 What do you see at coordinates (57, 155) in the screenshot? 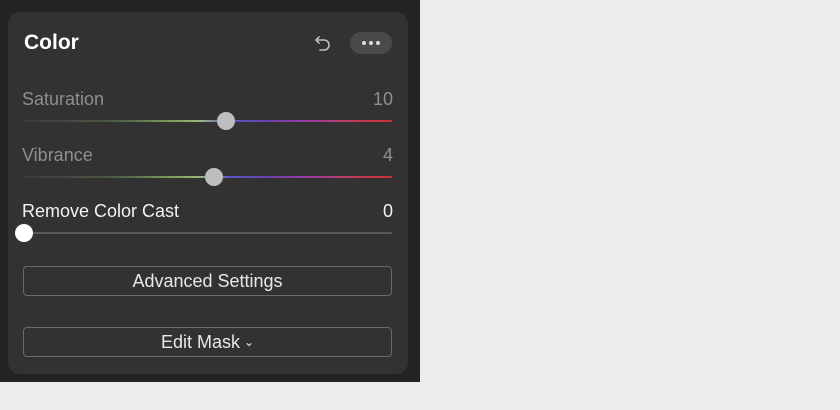
I see `vibrance-label: Vibrance` at bounding box center [57, 155].